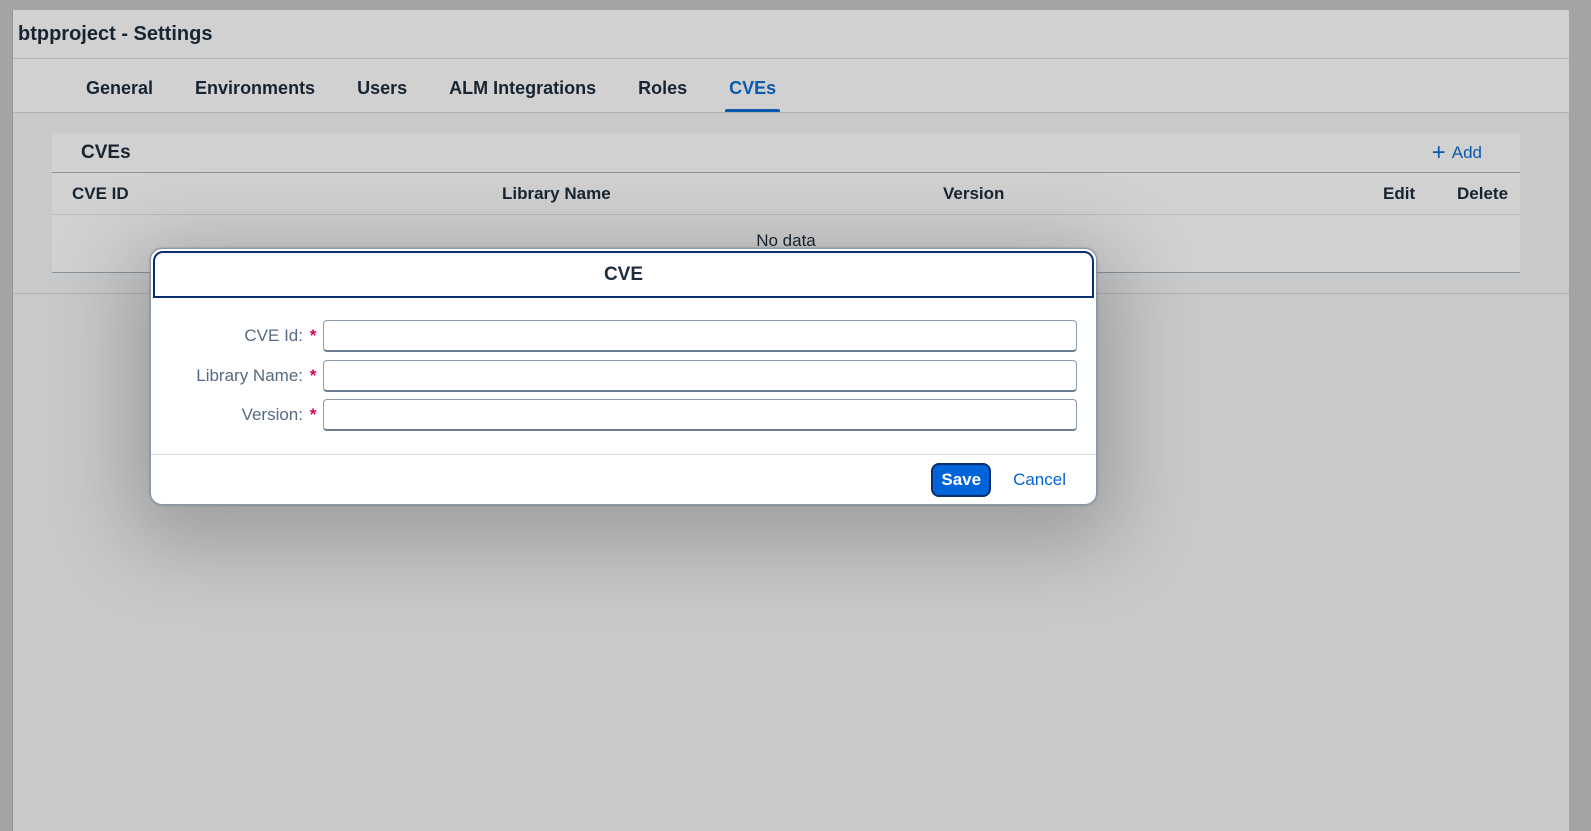 This screenshot has width=1591, height=831. Describe the element at coordinates (623, 479) in the screenshot. I see `dialog-footer: Save Cancel` at that location.